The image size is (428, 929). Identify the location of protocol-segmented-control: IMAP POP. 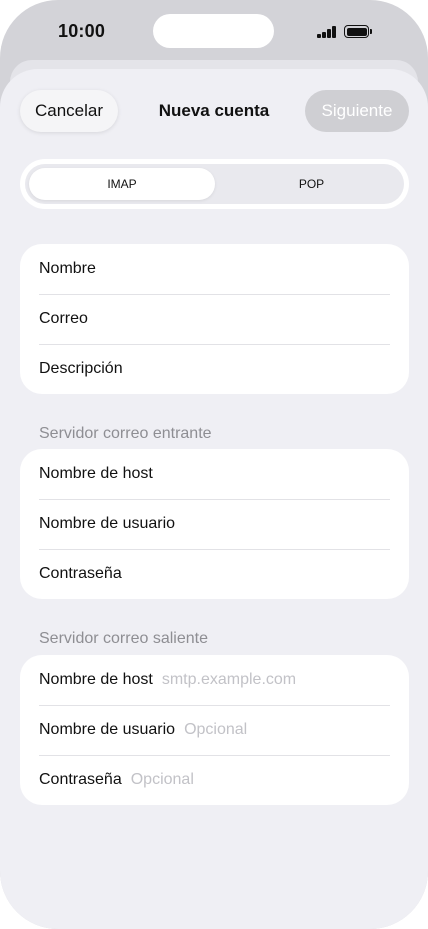
(214, 184).